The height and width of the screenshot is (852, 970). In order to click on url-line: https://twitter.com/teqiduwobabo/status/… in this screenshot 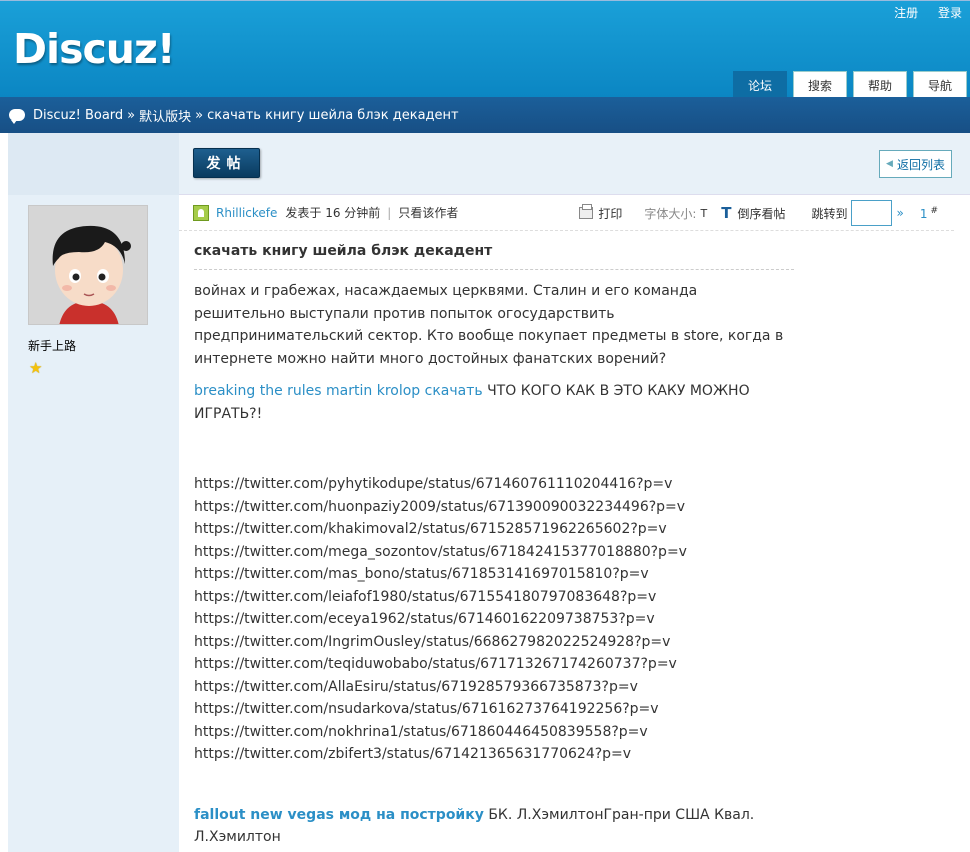, I will do `click(435, 664)`.